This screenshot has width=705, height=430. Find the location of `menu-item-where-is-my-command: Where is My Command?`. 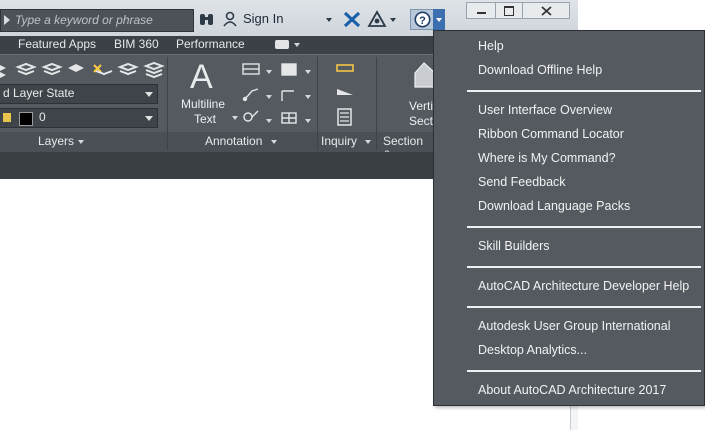

menu-item-where-is-my-command: Where is My Command? is located at coordinates (547, 158).